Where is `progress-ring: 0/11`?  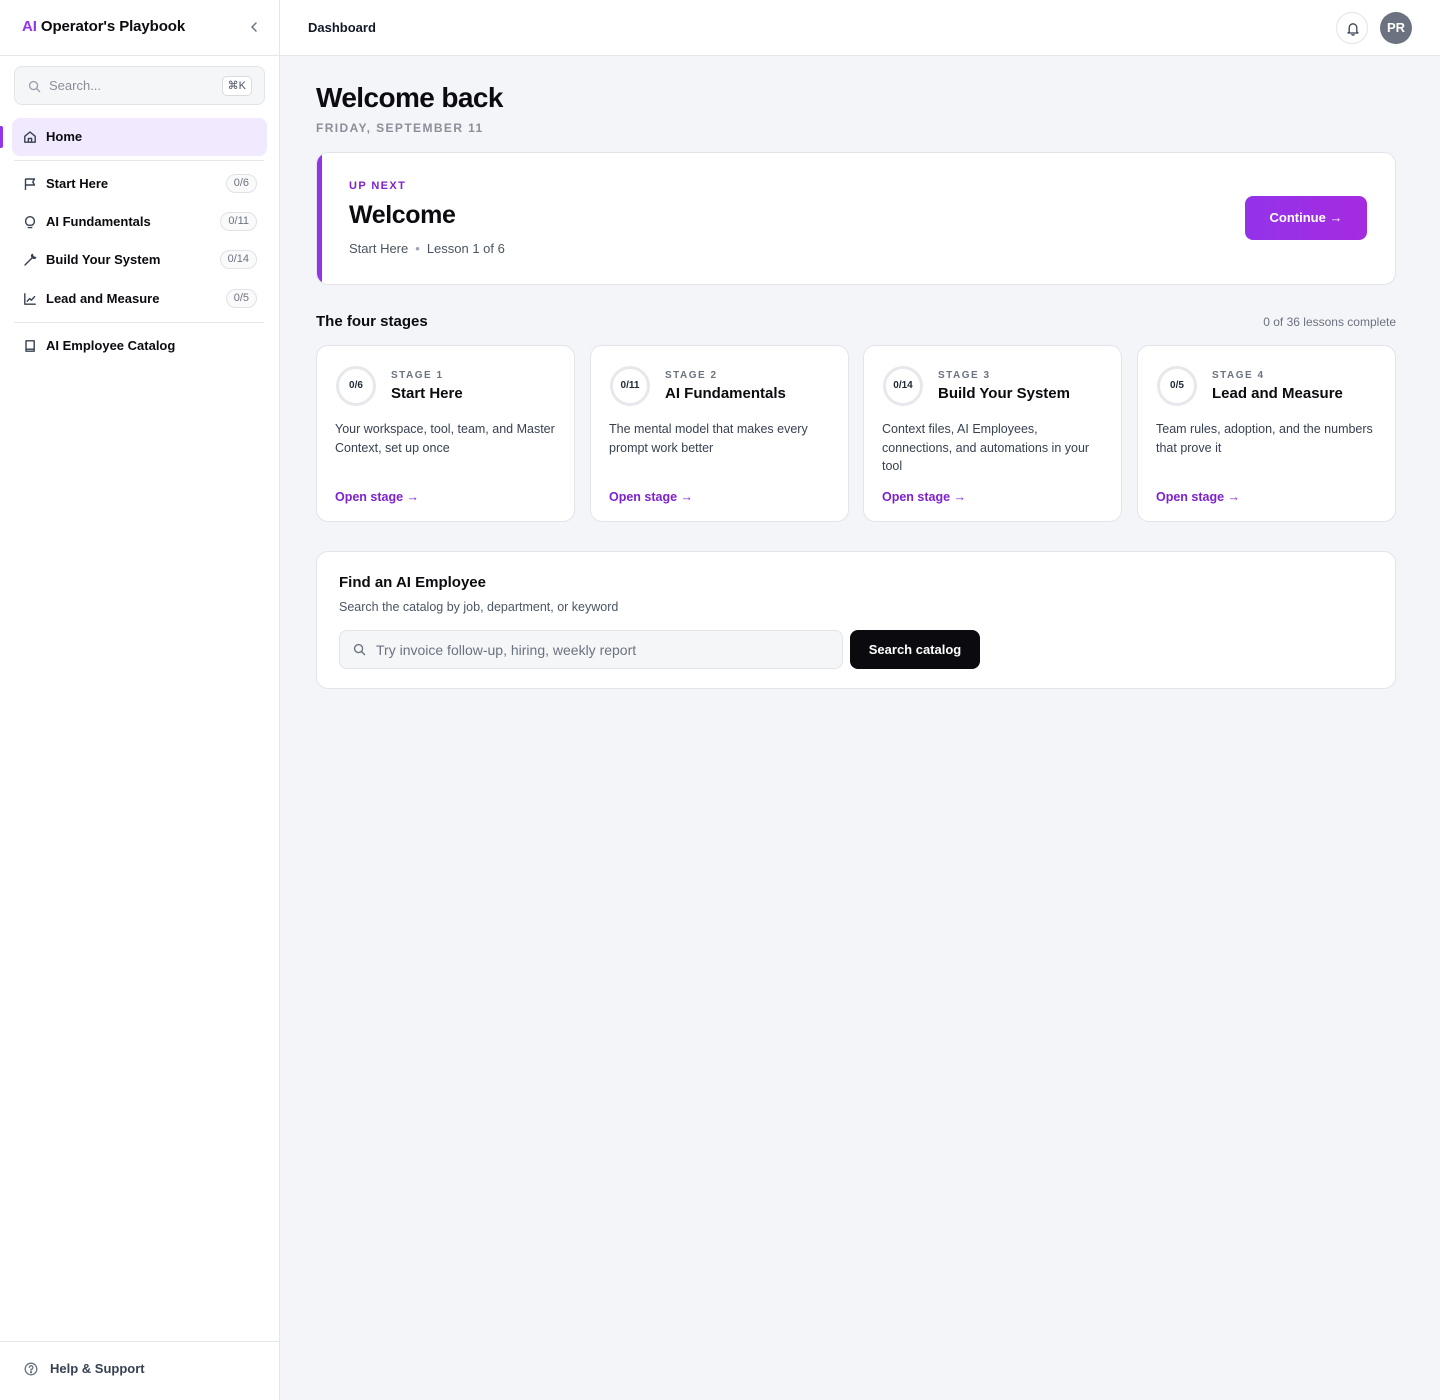 progress-ring: 0/11 is located at coordinates (630, 386).